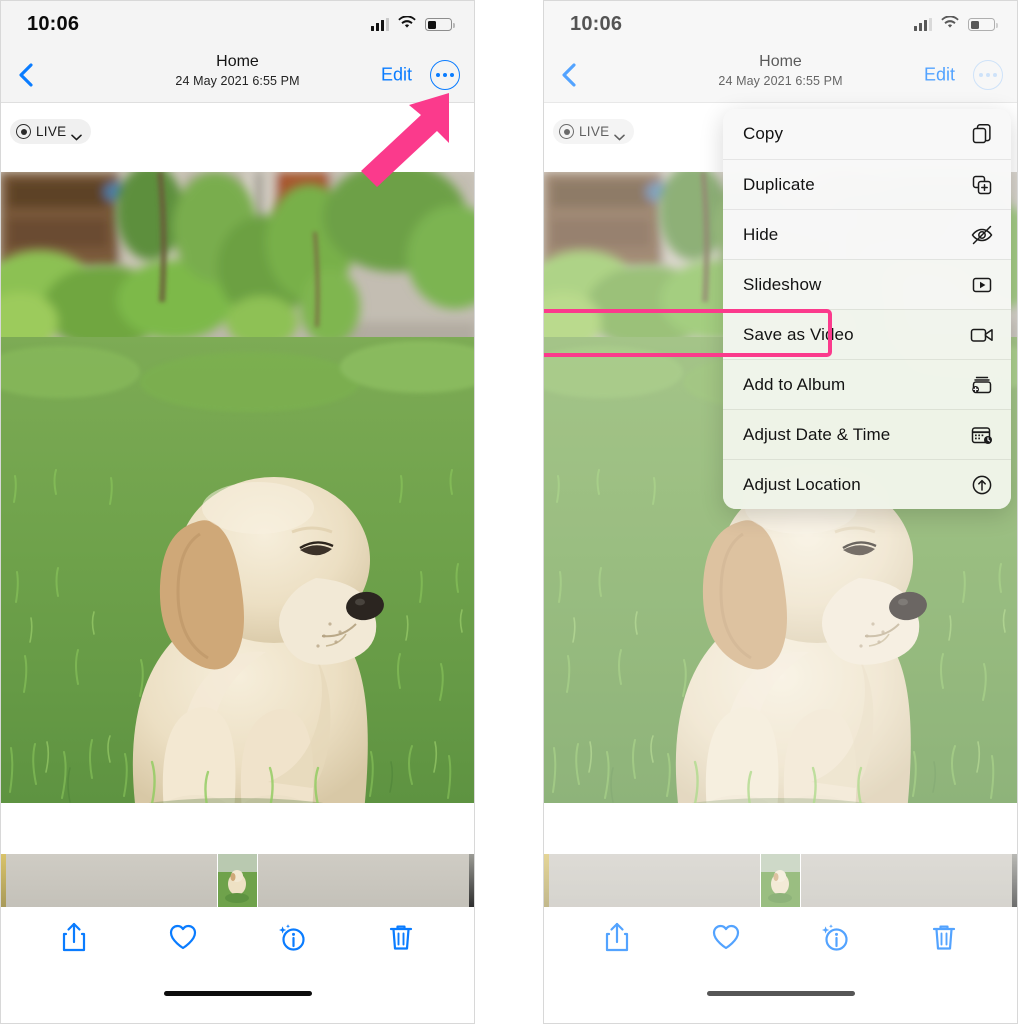 The width and height of the screenshot is (1018, 1024). What do you see at coordinates (867, 334) in the screenshot?
I see `menu-item-save-as-video: Save as Video` at bounding box center [867, 334].